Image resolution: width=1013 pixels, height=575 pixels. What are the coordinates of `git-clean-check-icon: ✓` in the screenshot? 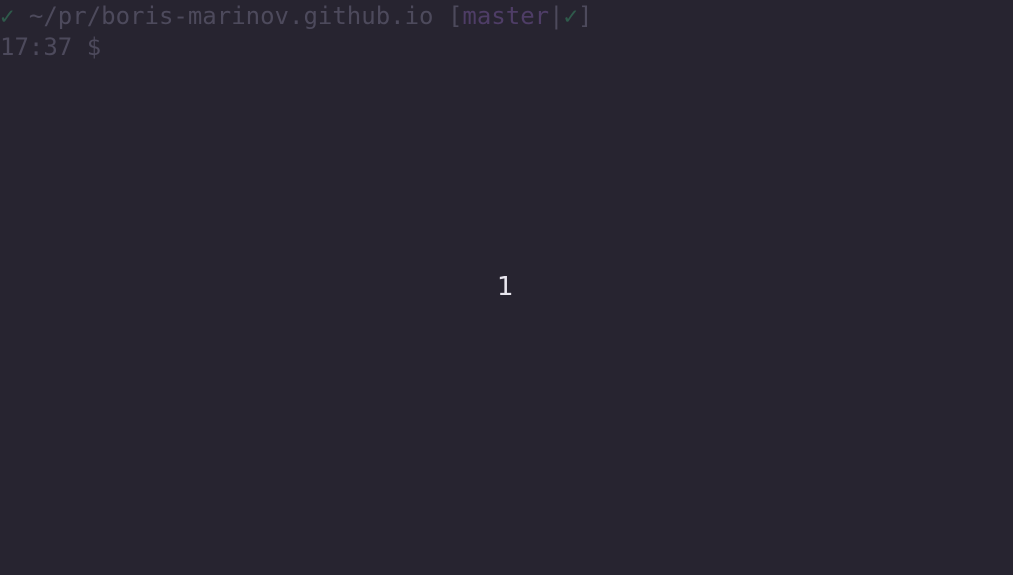 It's located at (570, 16).